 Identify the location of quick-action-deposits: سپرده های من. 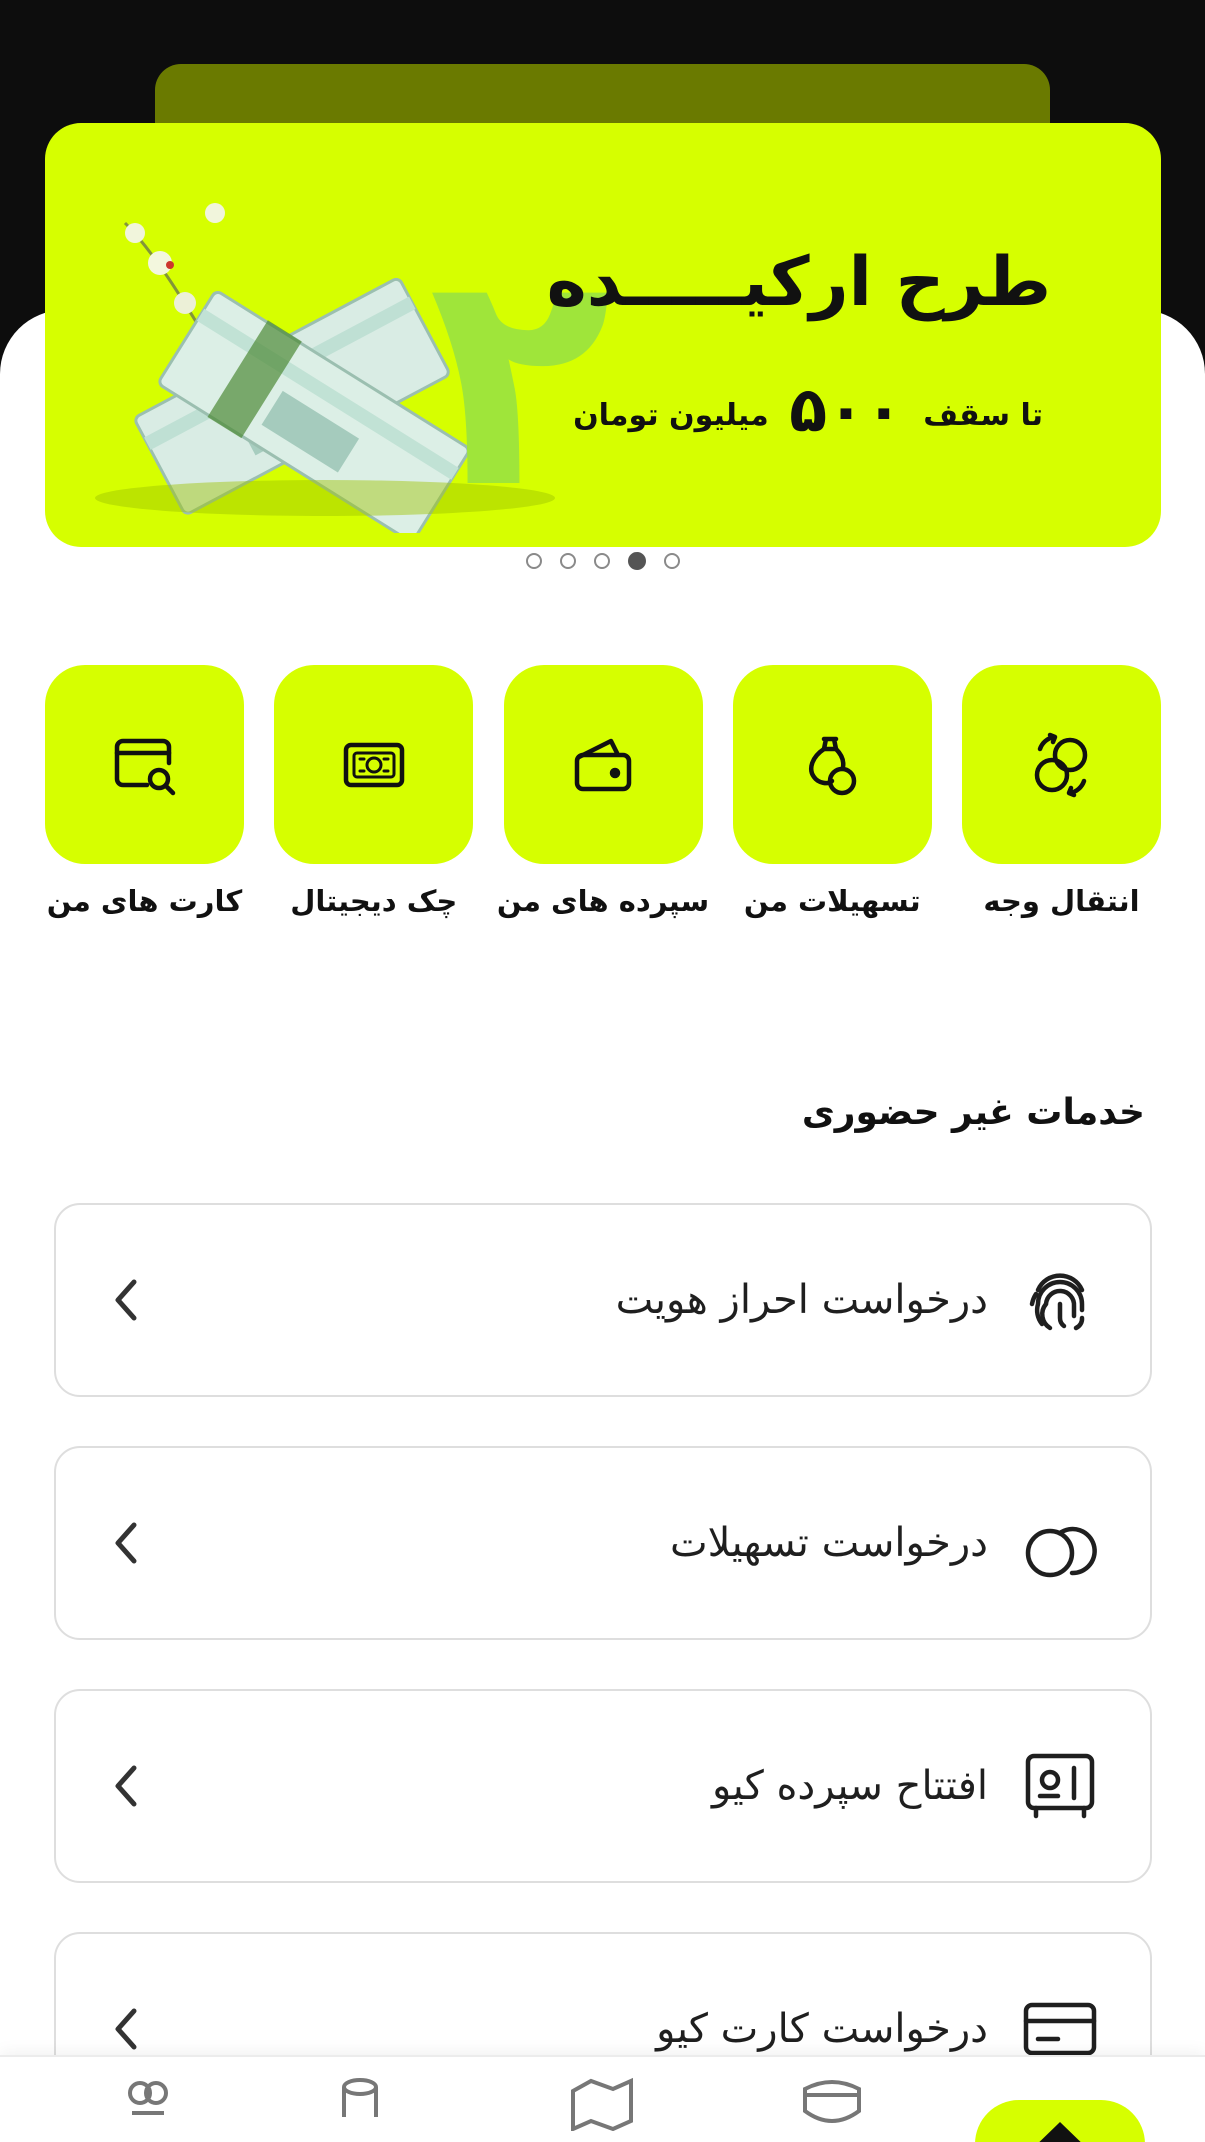
(603, 805).